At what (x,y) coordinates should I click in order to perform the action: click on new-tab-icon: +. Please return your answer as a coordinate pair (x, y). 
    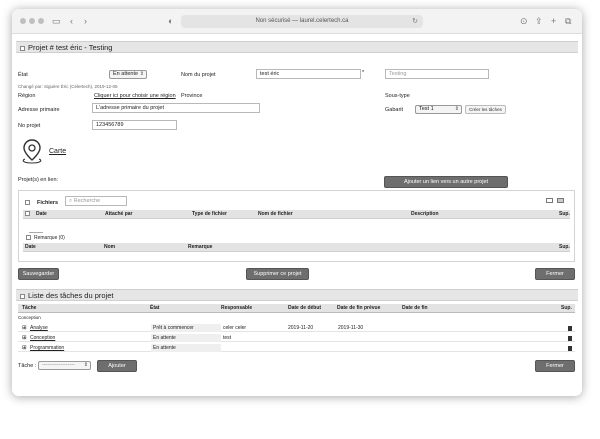
    Looking at the image, I should click on (553, 21).